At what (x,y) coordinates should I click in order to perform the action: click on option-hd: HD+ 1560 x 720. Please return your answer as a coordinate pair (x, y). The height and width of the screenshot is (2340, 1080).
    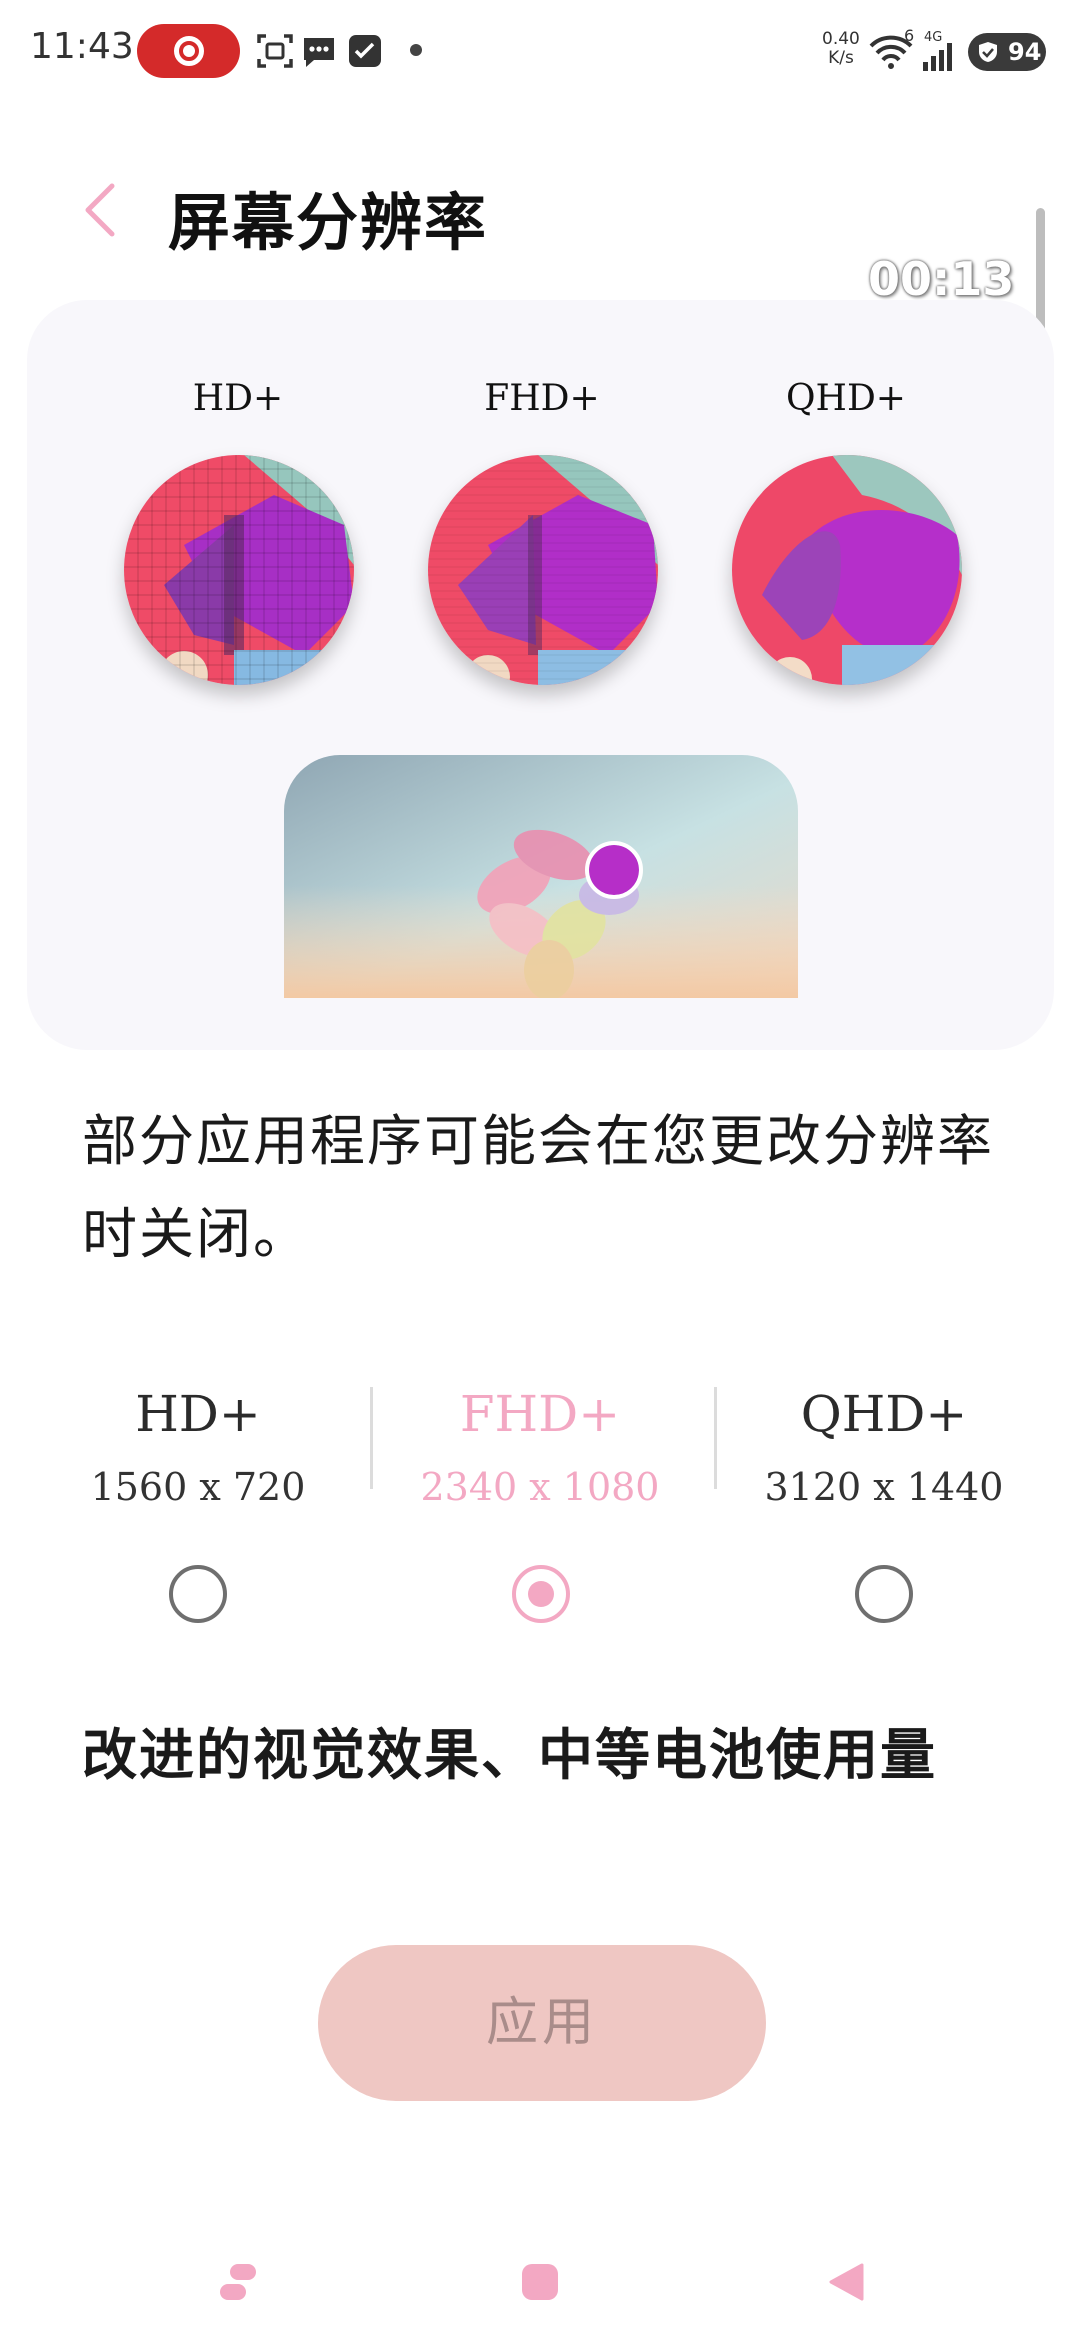
    Looking at the image, I should click on (198, 1447).